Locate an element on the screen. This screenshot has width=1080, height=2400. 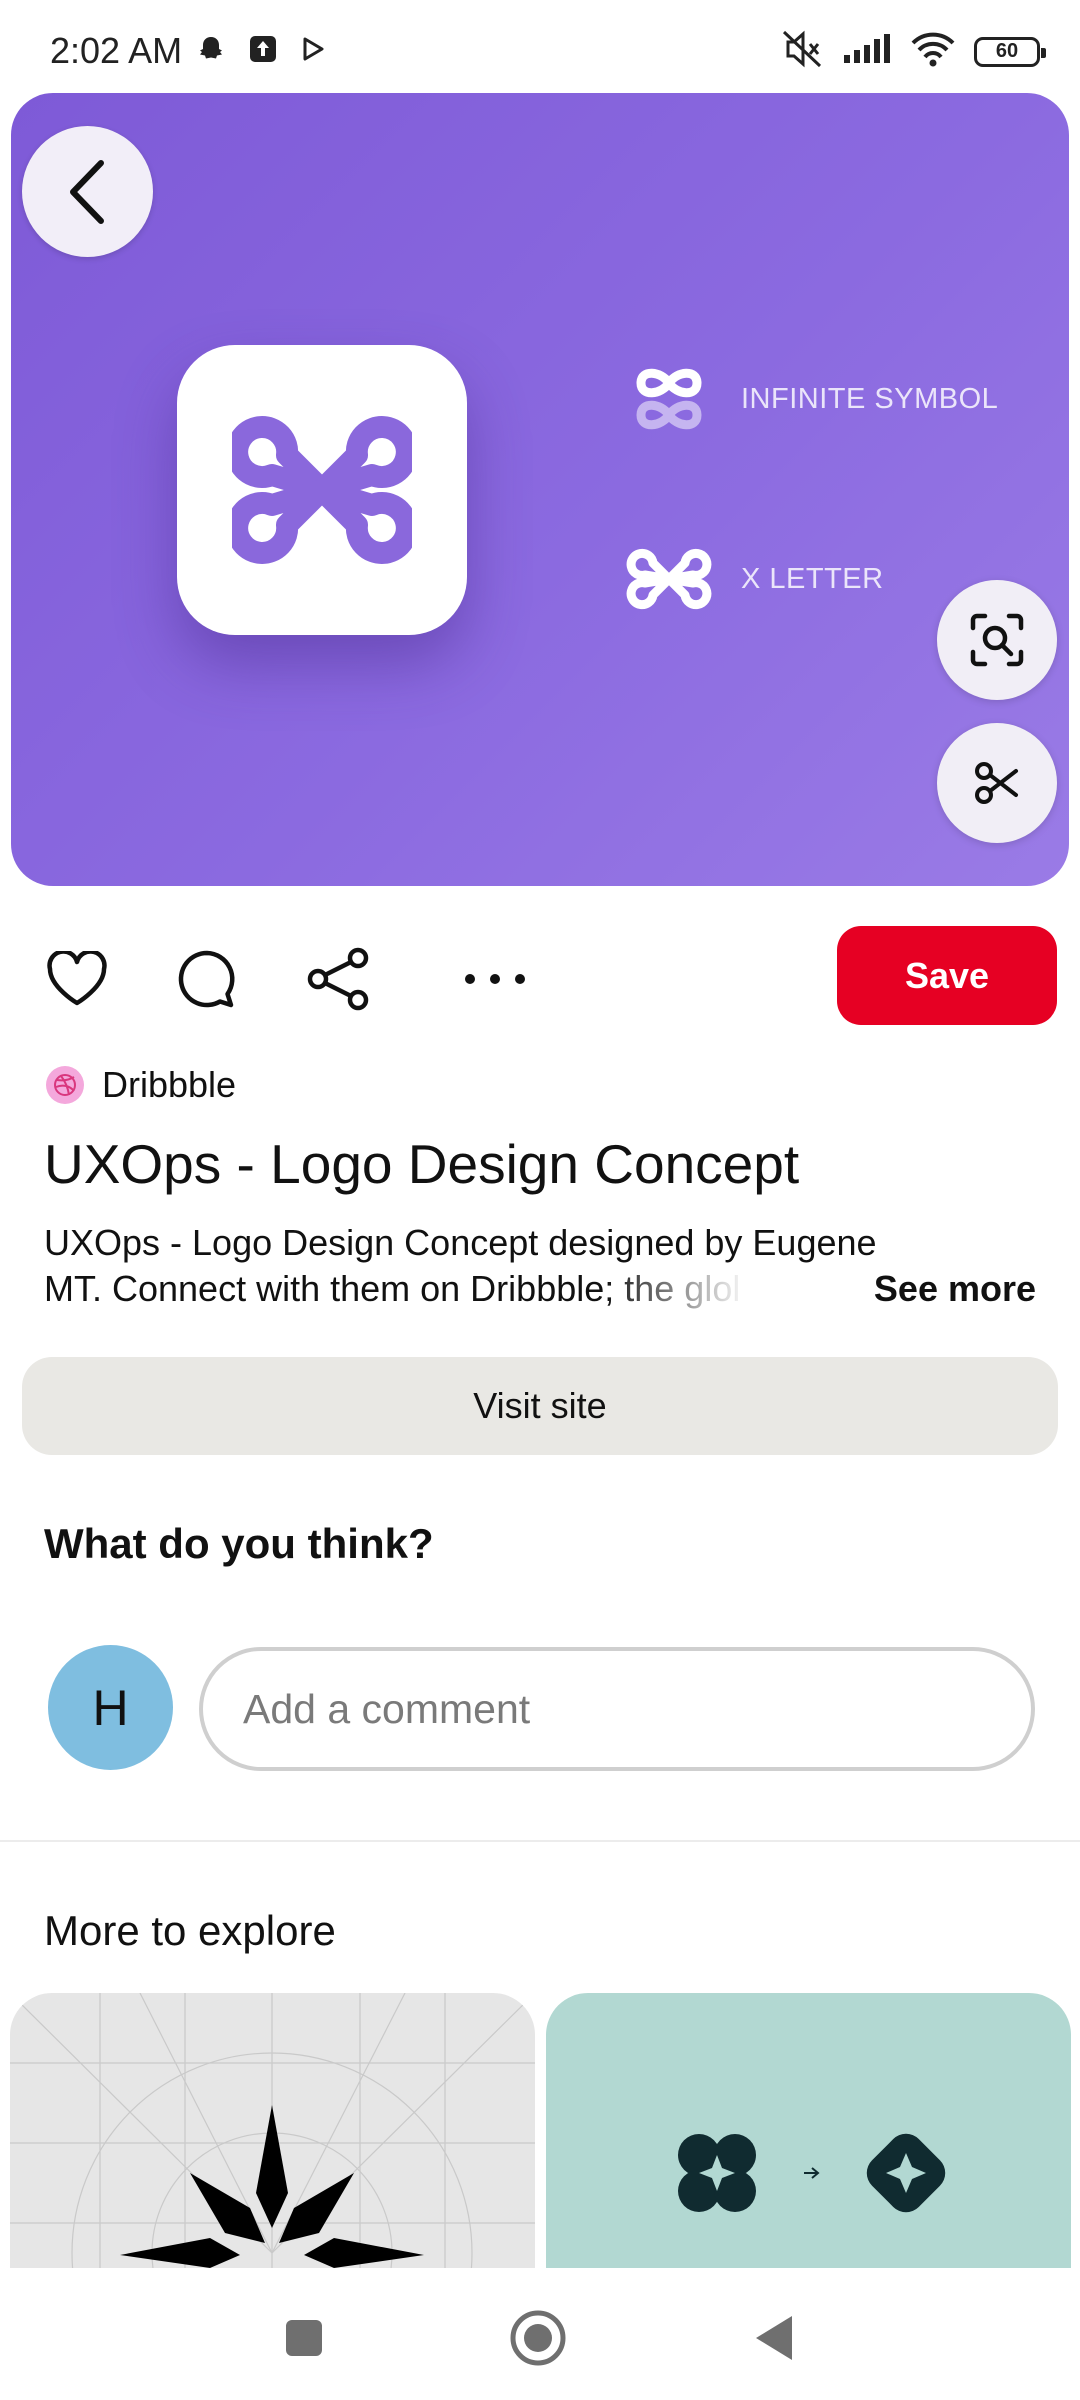
legend-label: X LETTER is located at coordinates (812, 578).